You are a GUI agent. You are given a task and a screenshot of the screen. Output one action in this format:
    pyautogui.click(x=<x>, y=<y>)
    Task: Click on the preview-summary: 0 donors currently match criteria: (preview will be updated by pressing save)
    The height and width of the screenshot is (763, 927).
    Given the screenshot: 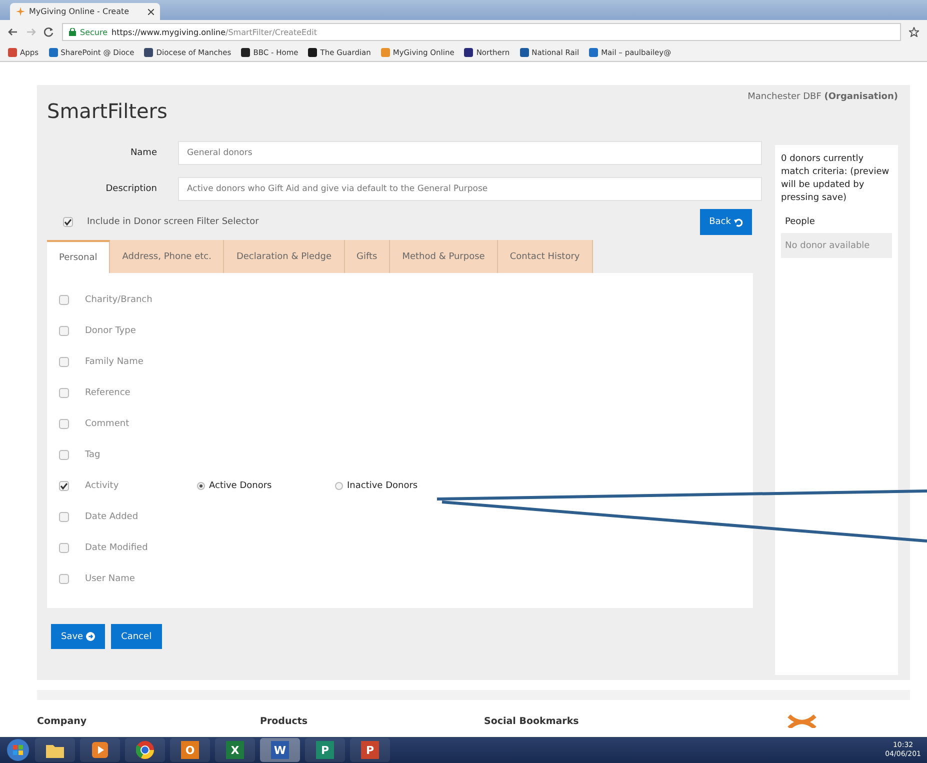 What is the action you would take?
    pyautogui.click(x=835, y=179)
    